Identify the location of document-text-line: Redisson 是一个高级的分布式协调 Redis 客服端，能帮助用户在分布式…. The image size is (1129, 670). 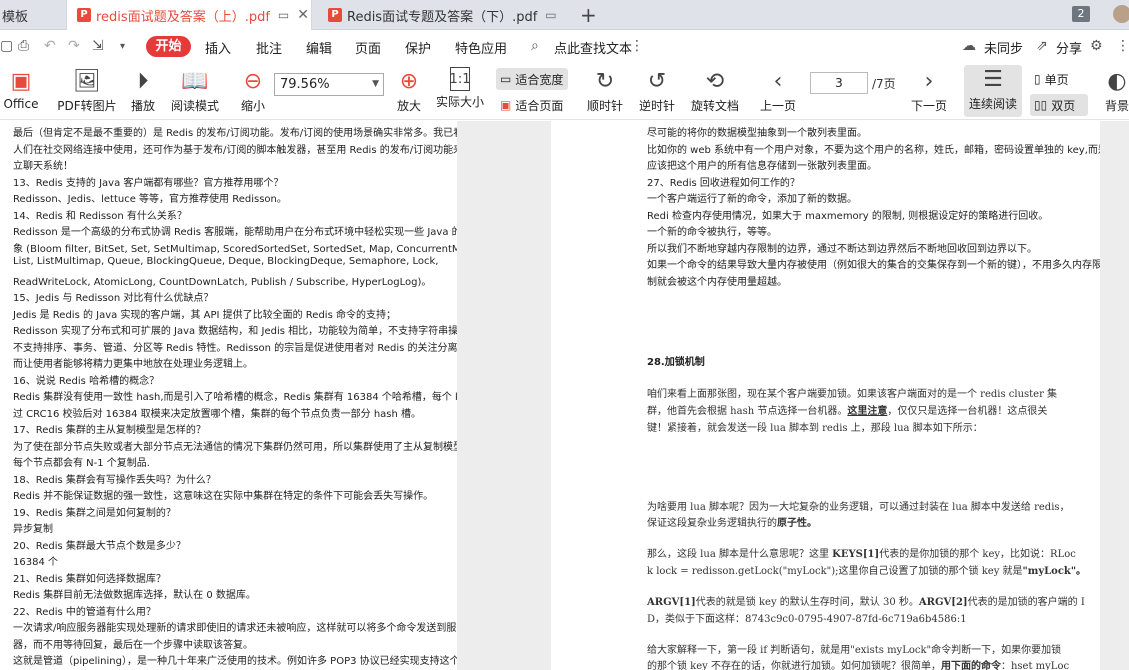
(235, 232).